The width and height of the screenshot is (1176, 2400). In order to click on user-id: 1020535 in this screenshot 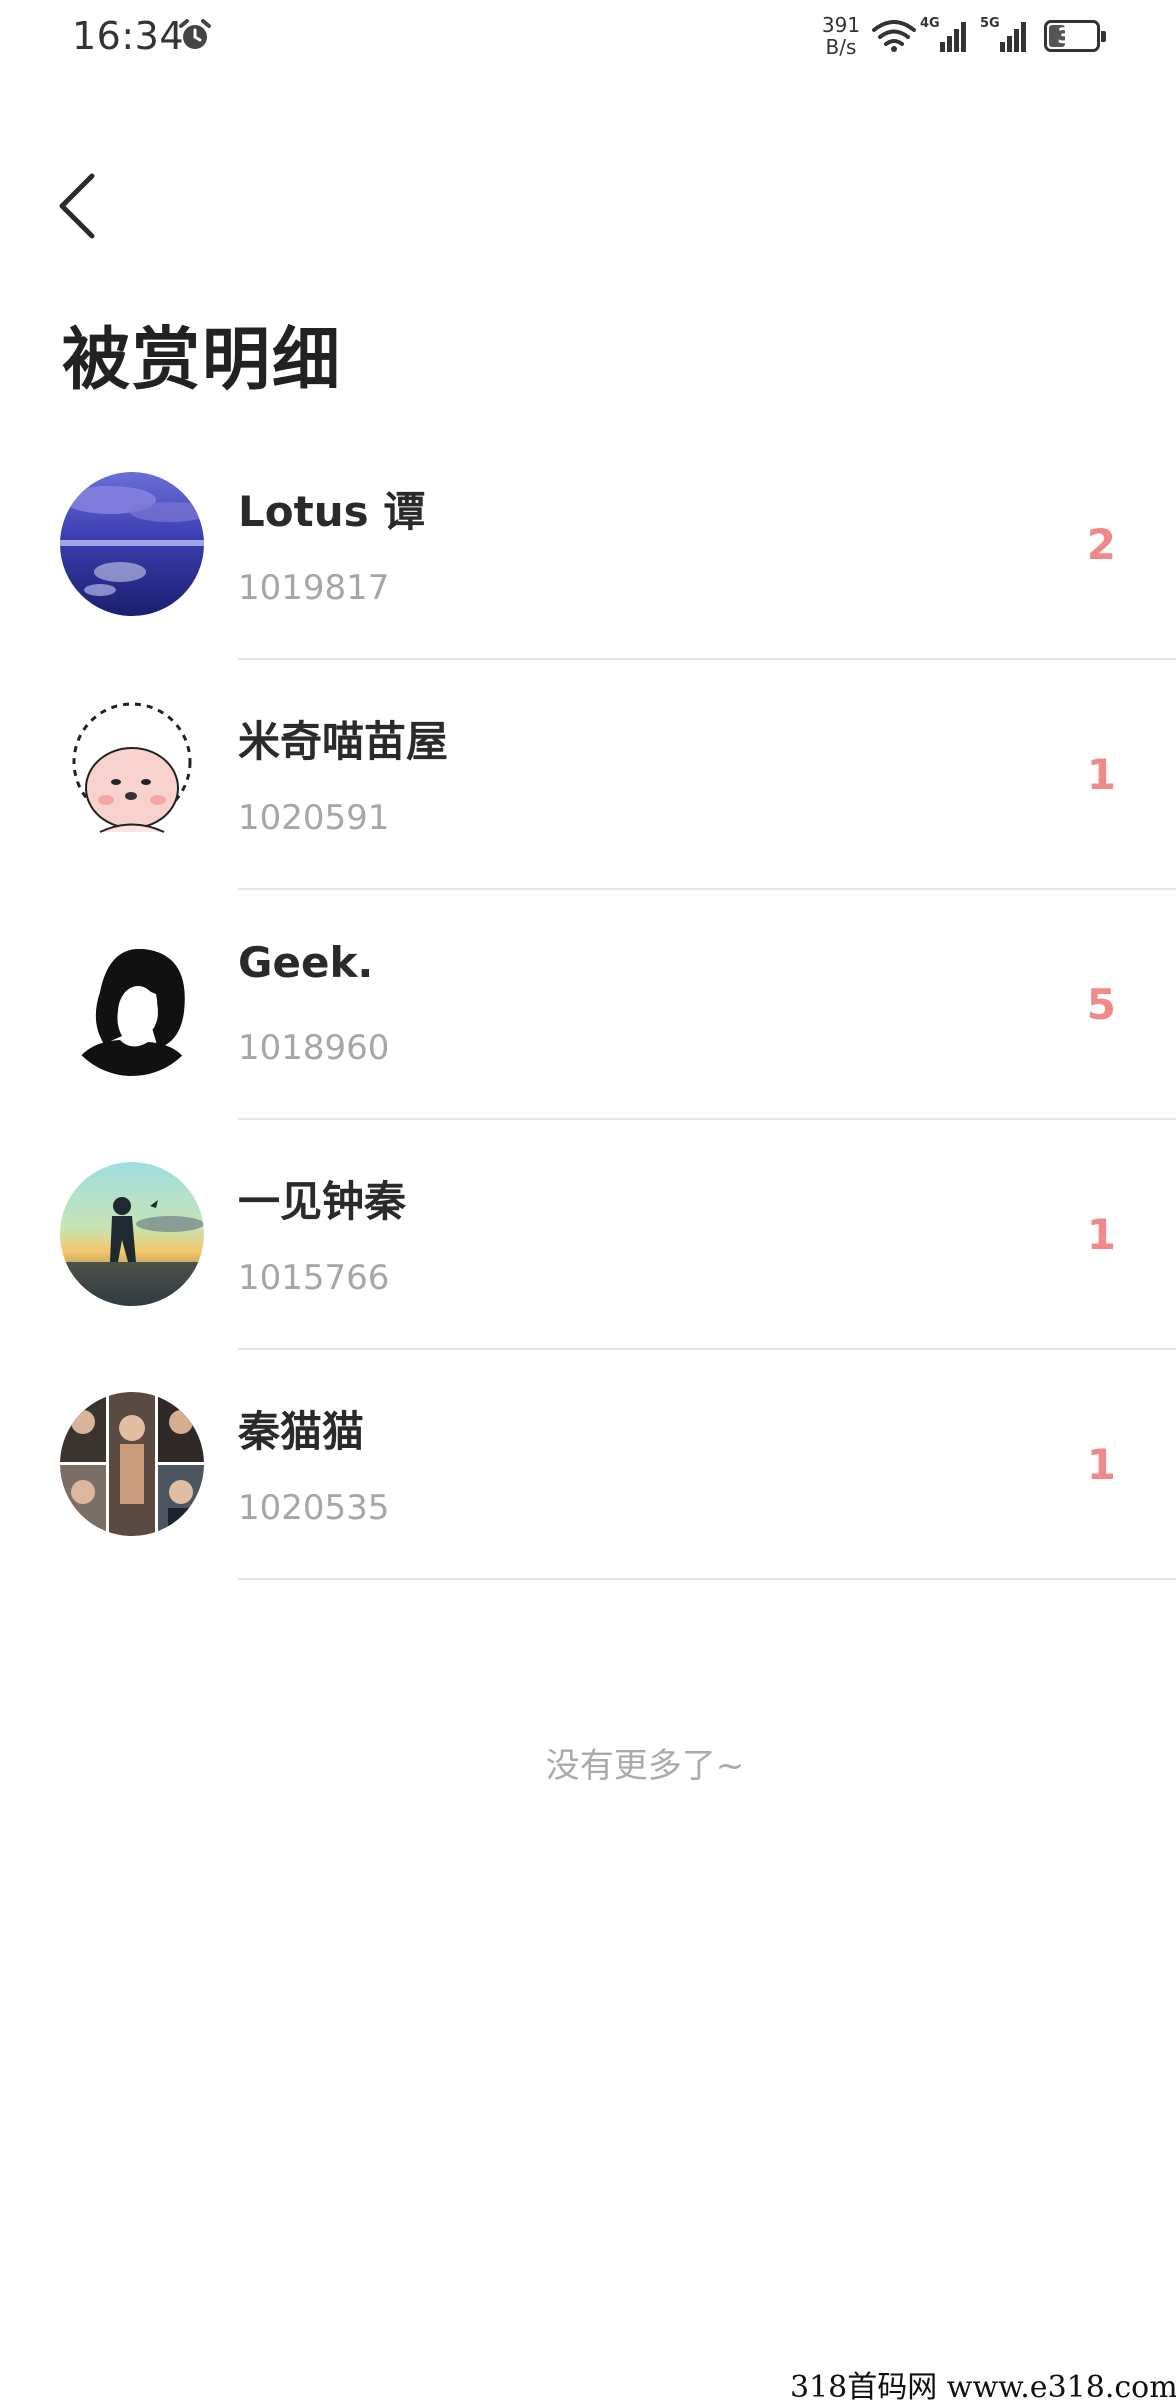, I will do `click(314, 1508)`.